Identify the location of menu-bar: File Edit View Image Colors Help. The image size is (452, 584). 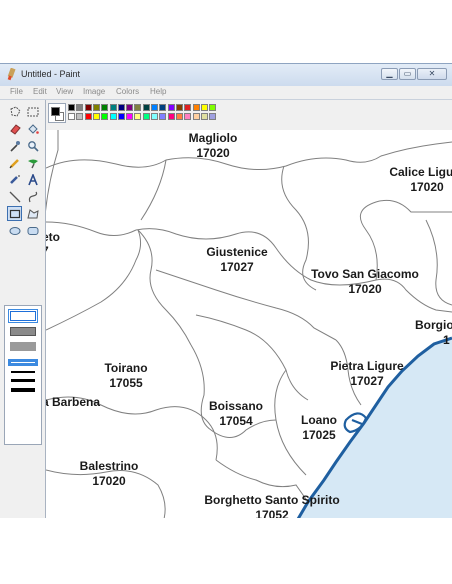
(226, 93).